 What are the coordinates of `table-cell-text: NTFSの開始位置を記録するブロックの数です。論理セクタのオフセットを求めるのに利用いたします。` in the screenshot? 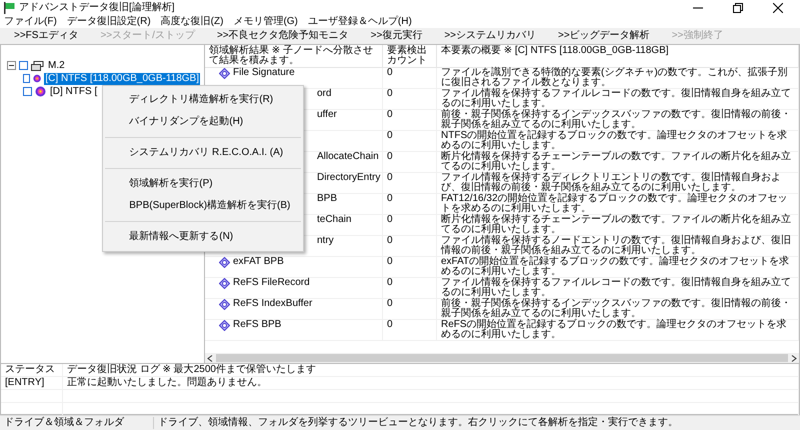 It's located at (614, 141).